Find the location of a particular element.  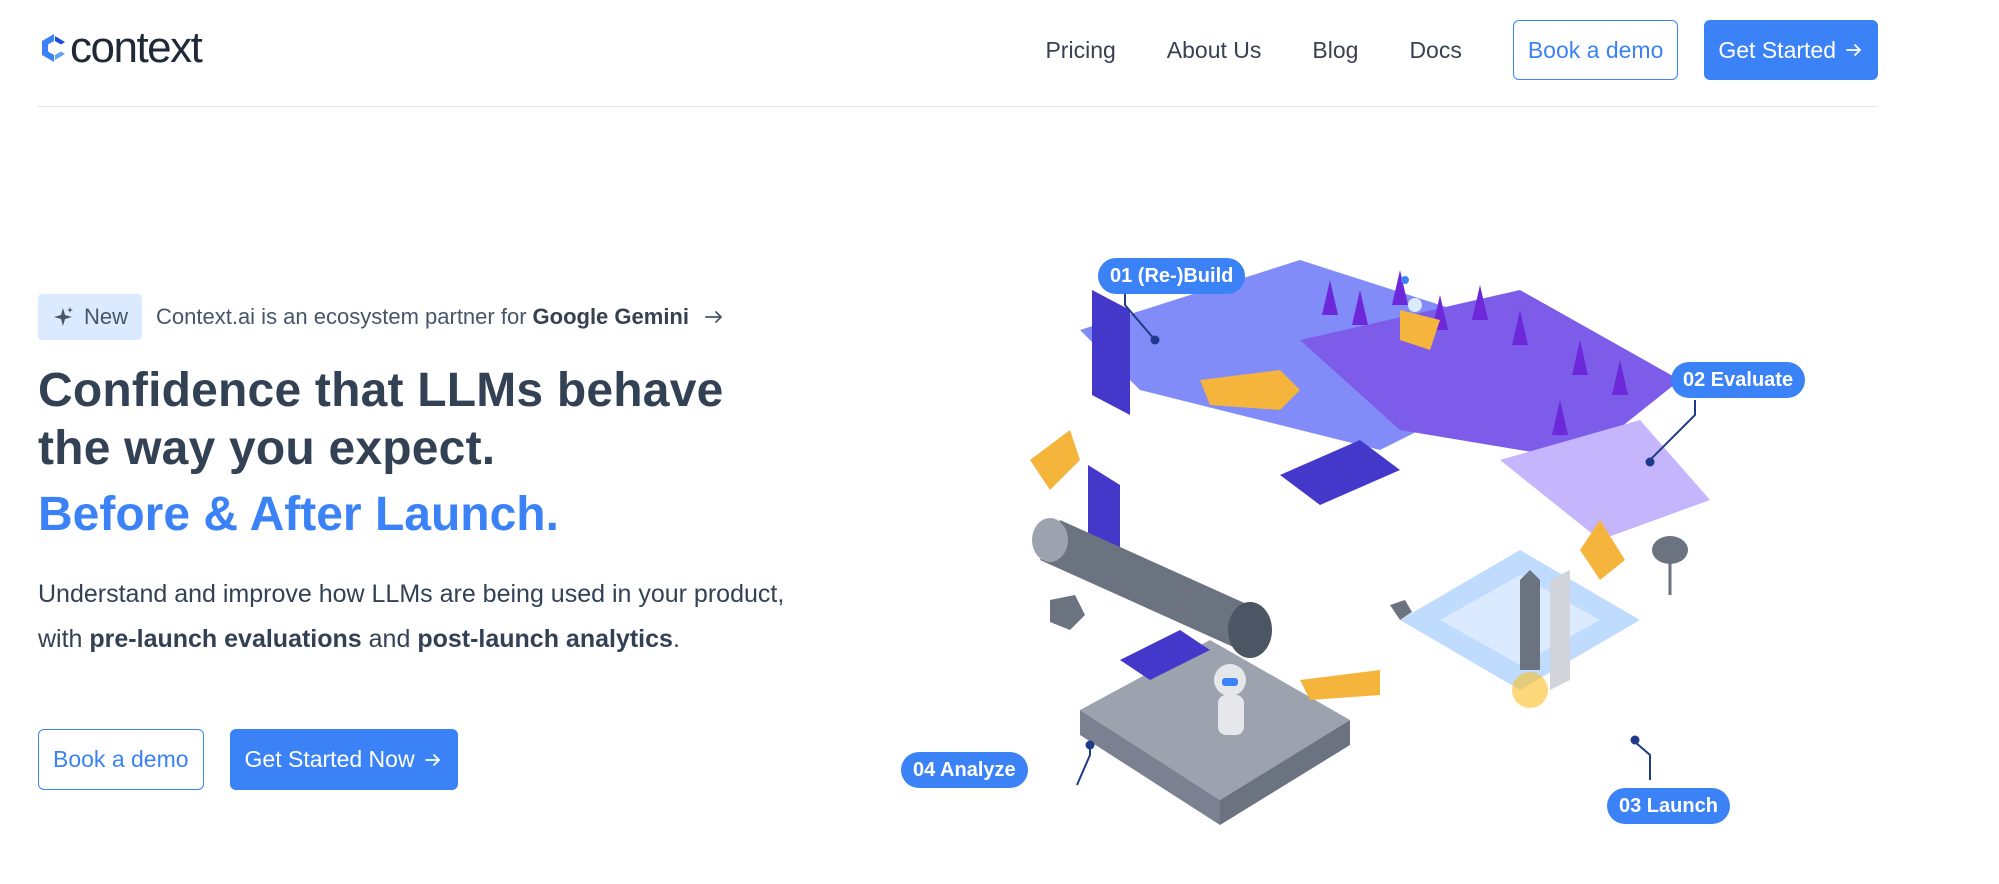

nav-docs: Docs is located at coordinates (1435, 50).